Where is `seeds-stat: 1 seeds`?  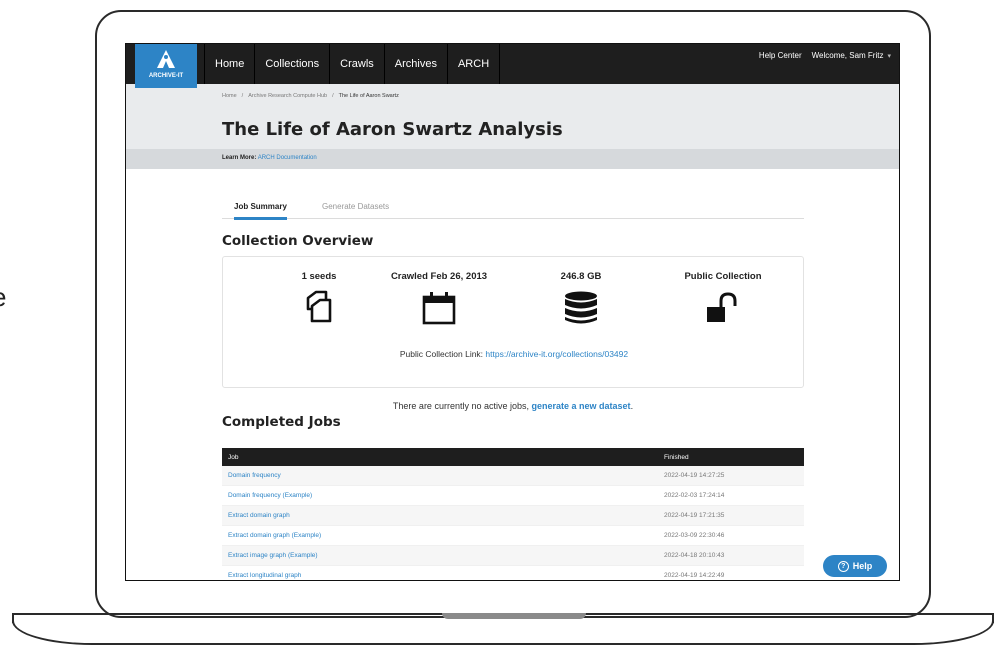
seeds-stat: 1 seeds is located at coordinates (319, 297).